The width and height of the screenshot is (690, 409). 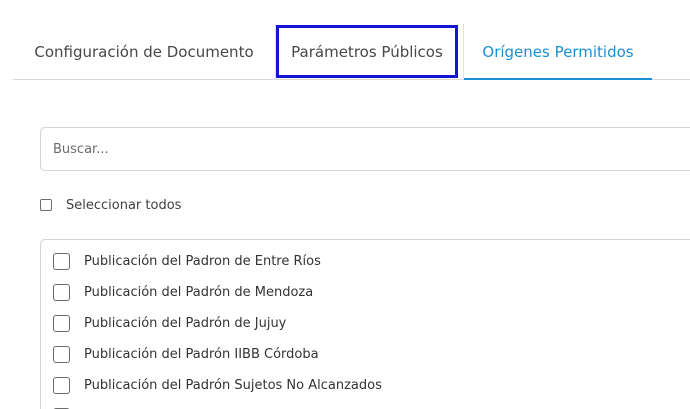 I want to click on search-box, so click(x=365, y=149).